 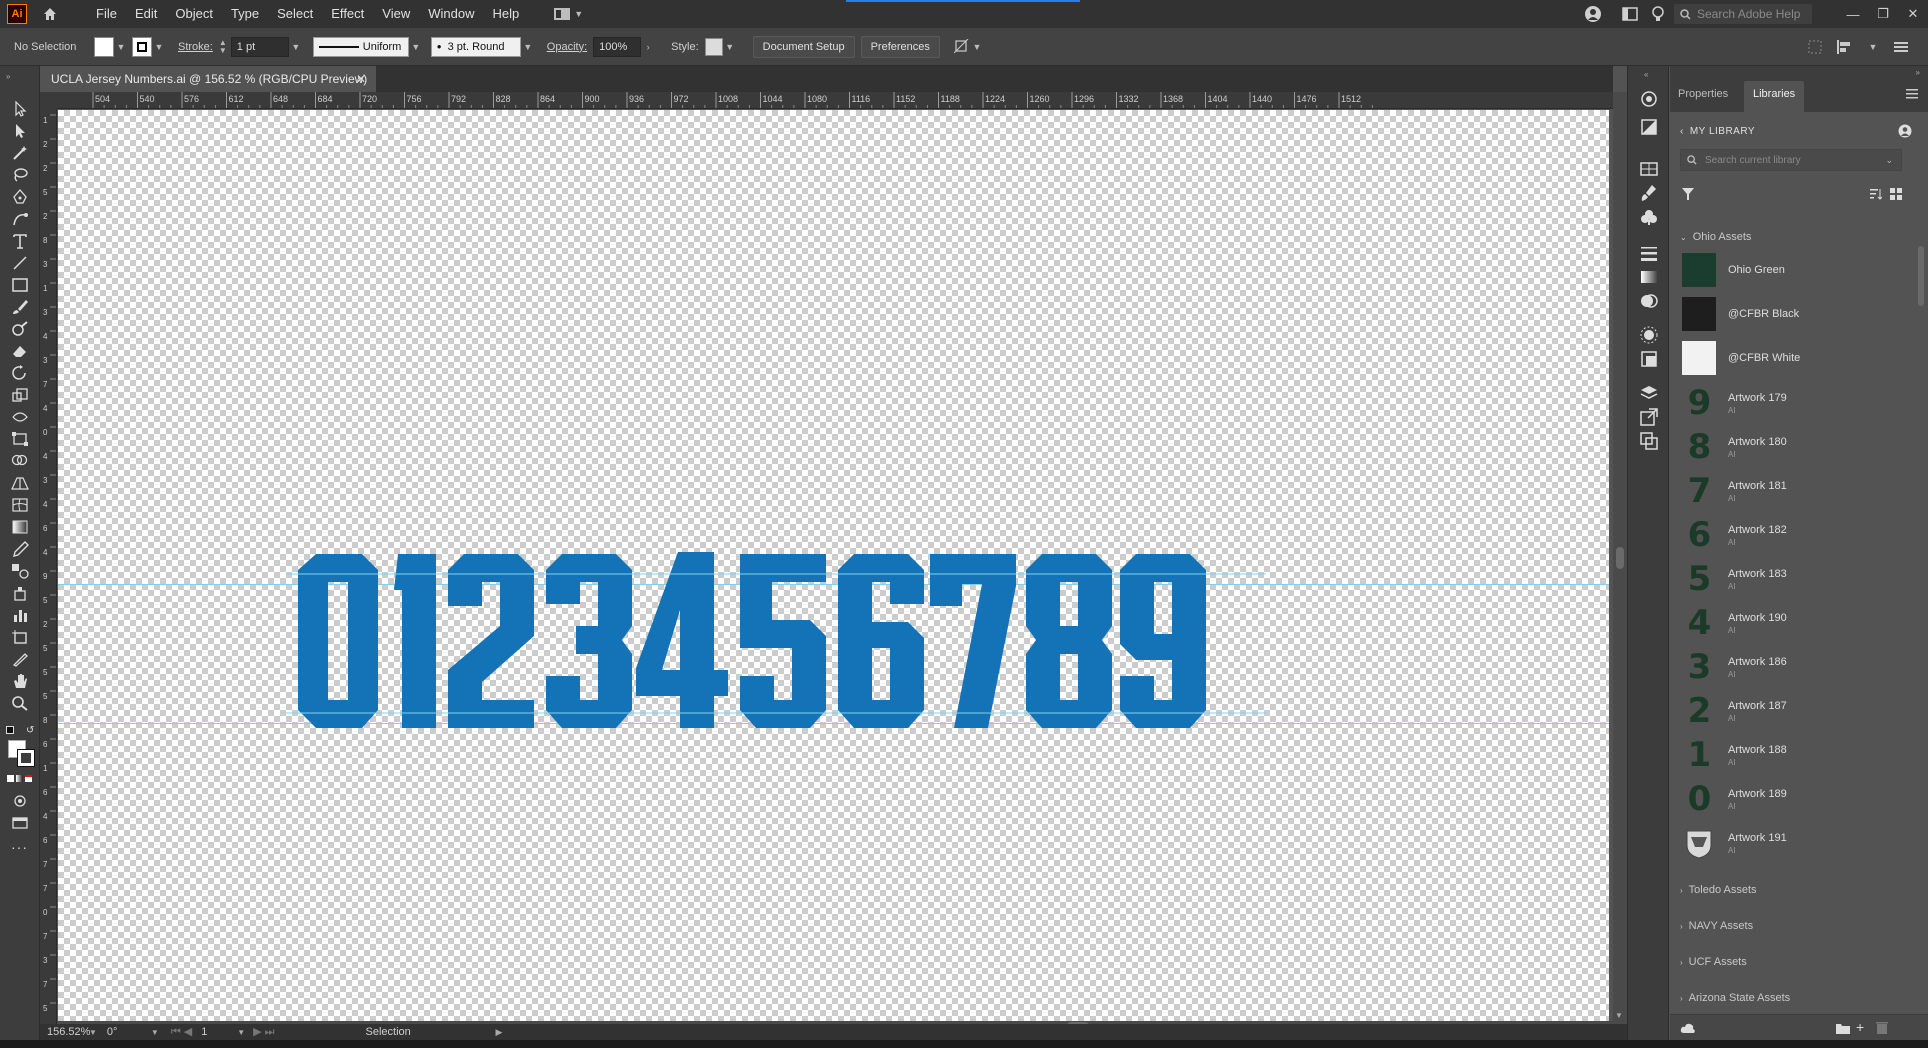 What do you see at coordinates (648, 47) in the screenshot?
I see `chevron-right-icon: ›` at bounding box center [648, 47].